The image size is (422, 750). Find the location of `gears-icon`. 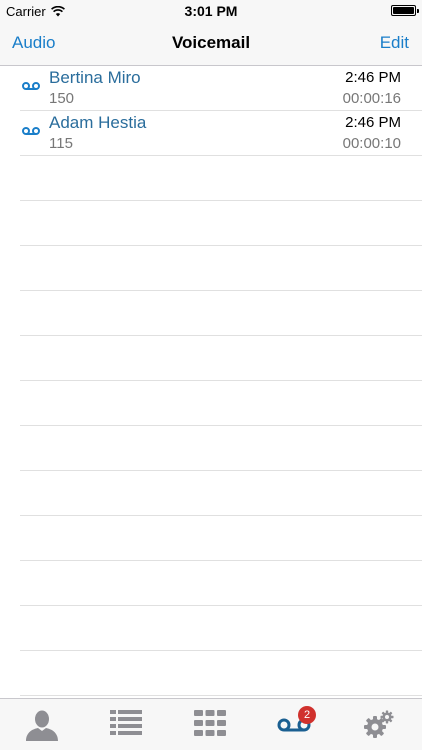

gears-icon is located at coordinates (379, 724).